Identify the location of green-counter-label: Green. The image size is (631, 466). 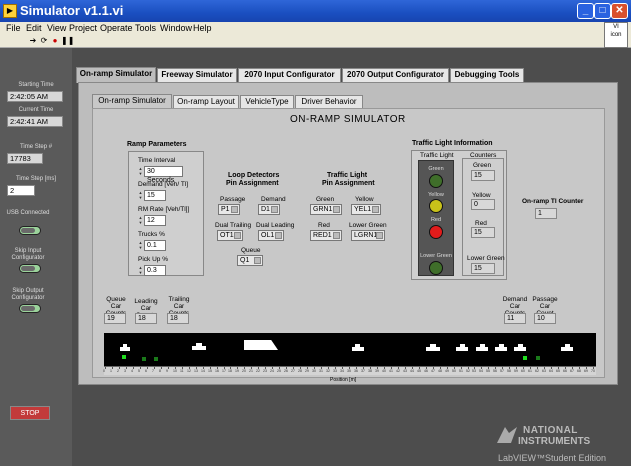
(482, 165).